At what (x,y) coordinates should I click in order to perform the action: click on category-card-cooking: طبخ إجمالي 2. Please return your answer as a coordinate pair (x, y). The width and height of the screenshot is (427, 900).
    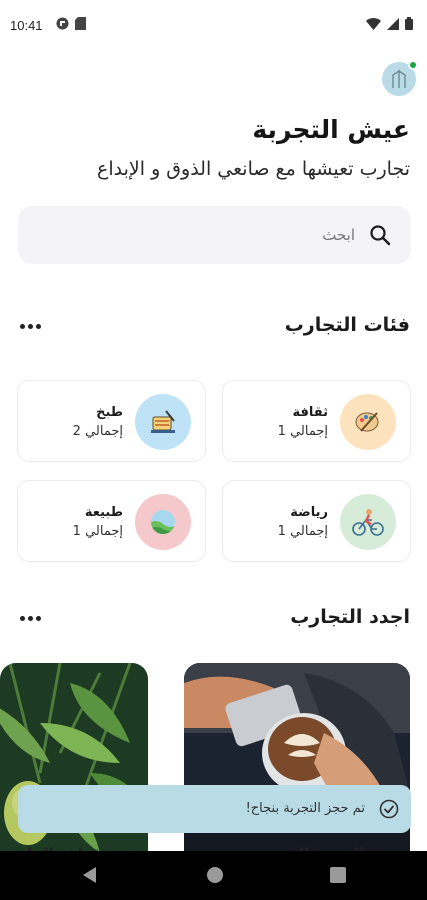
    Looking at the image, I should click on (111, 421).